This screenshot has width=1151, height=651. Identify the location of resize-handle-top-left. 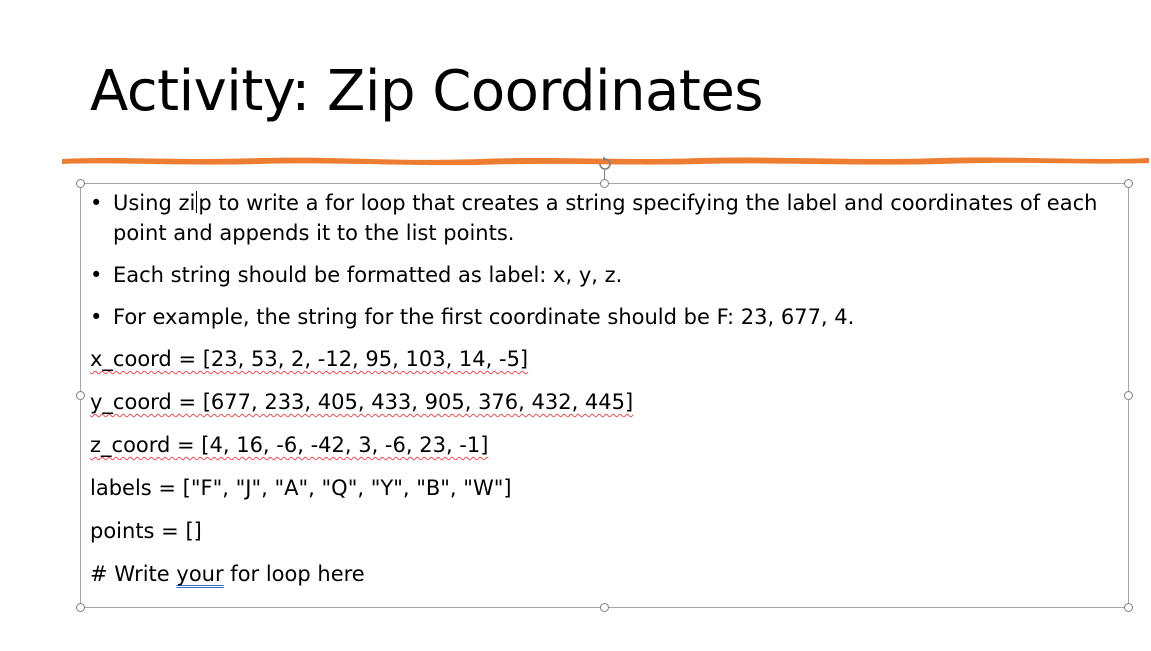
(80, 183).